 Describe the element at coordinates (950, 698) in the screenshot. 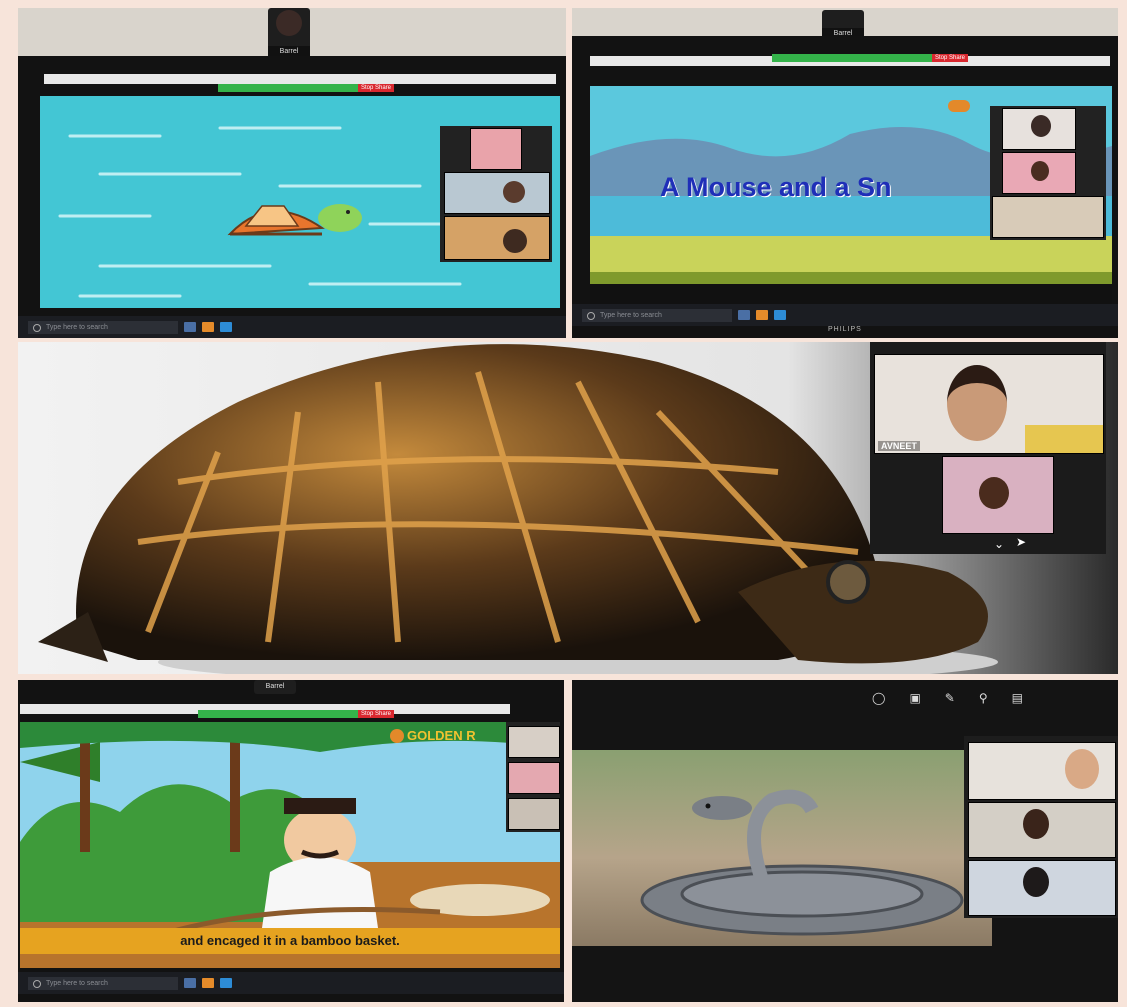

I see `pen-icon: ✎` at that location.